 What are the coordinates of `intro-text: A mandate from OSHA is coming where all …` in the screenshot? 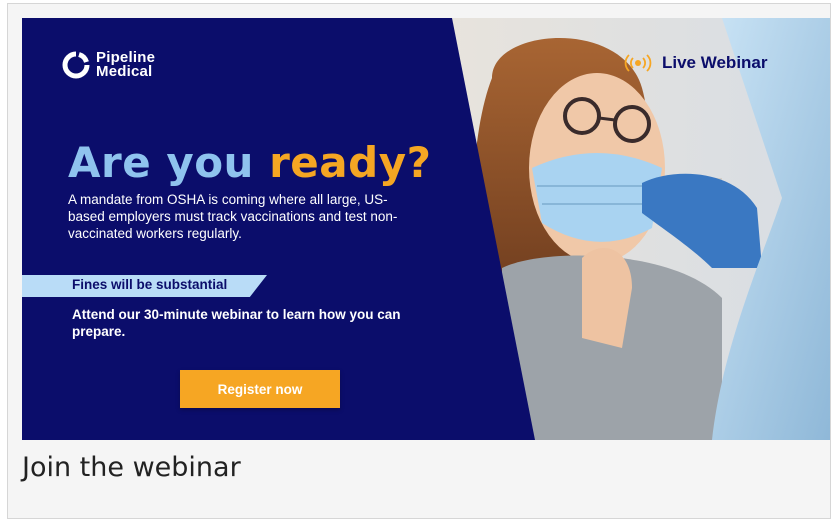 It's located at (233, 216).